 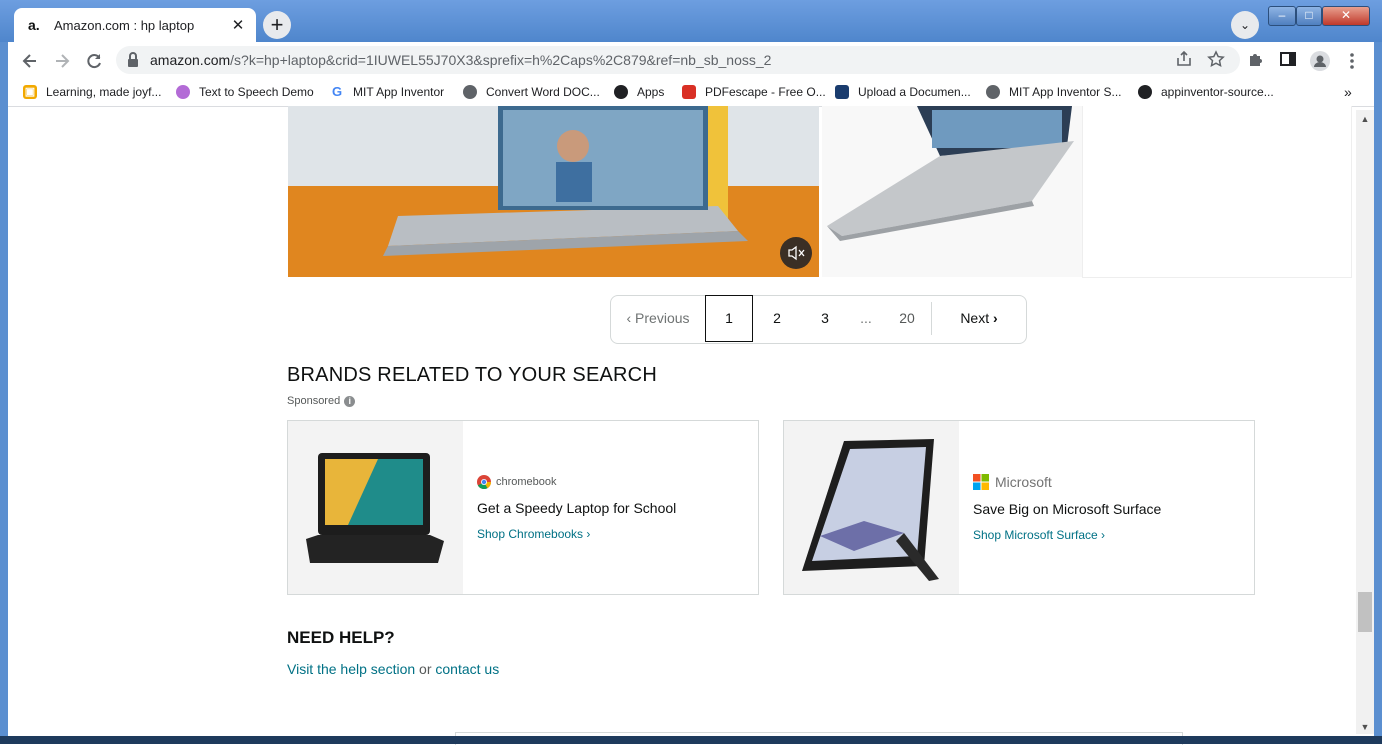 I want to click on url-host: amazon.com, so click(x=190, y=60).